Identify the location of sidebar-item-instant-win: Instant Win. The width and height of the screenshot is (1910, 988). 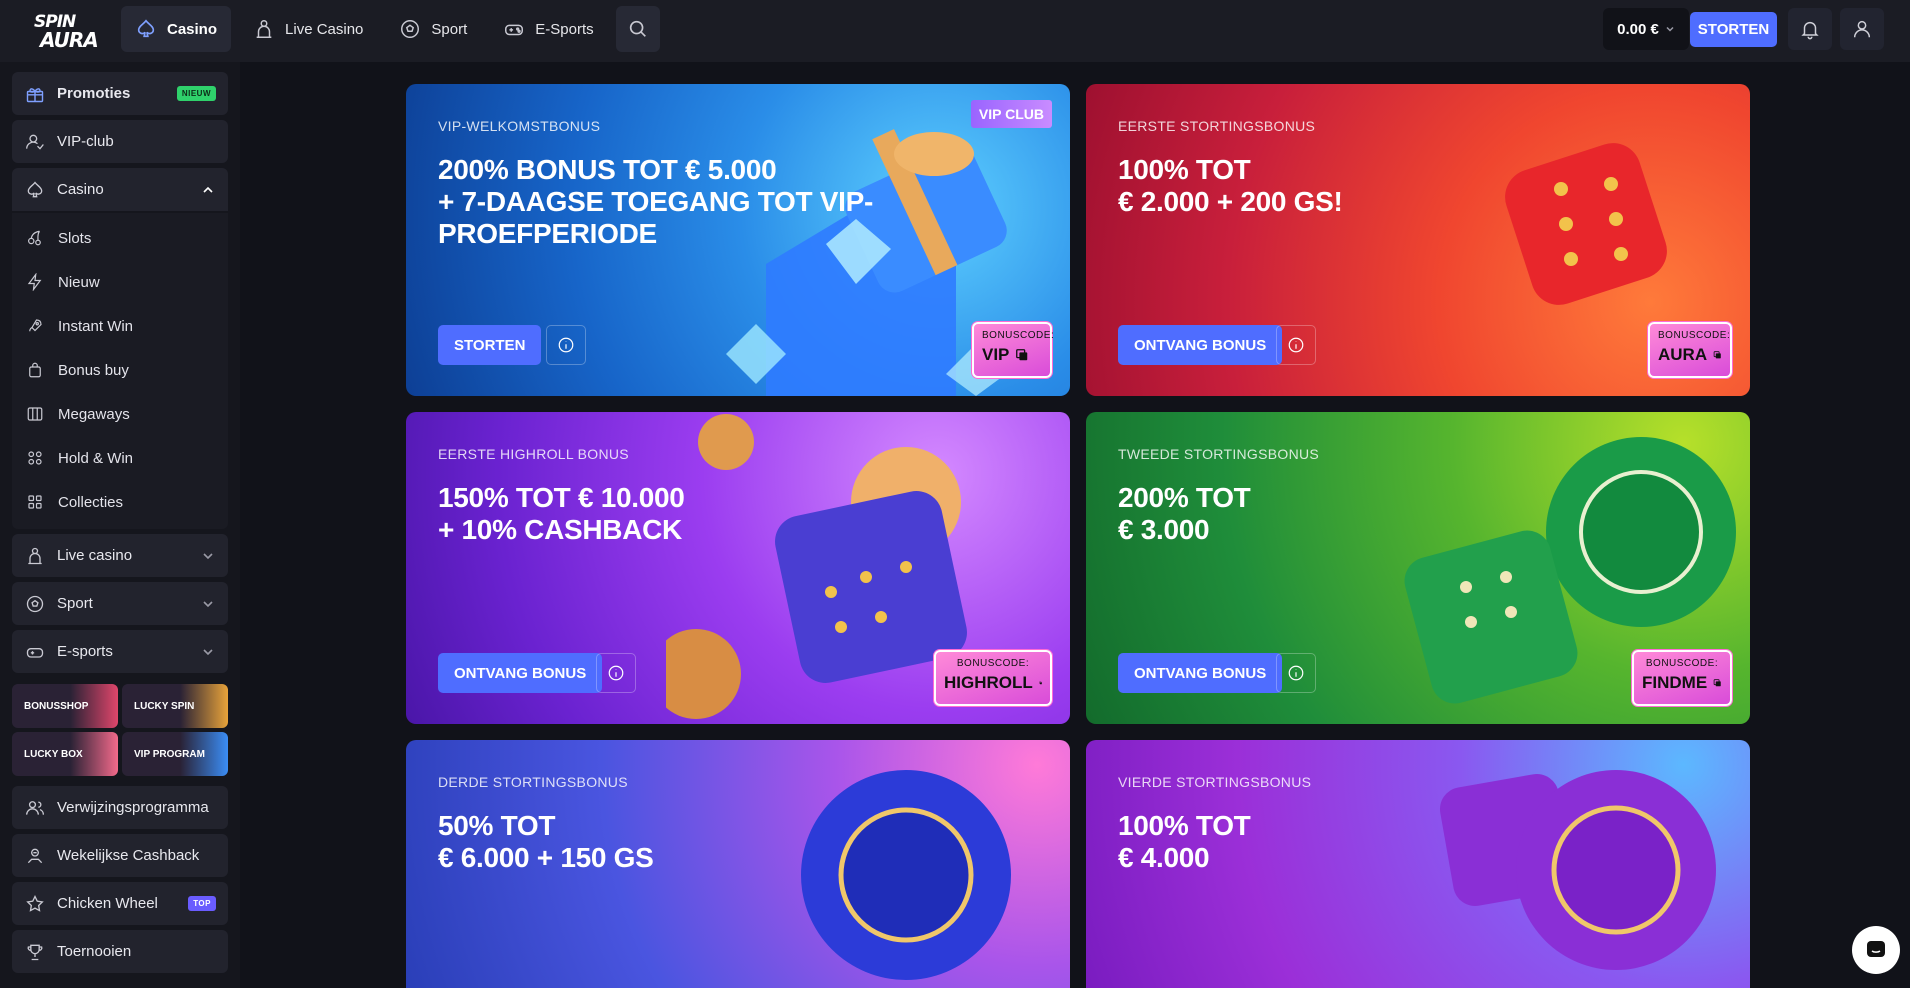
(79, 326).